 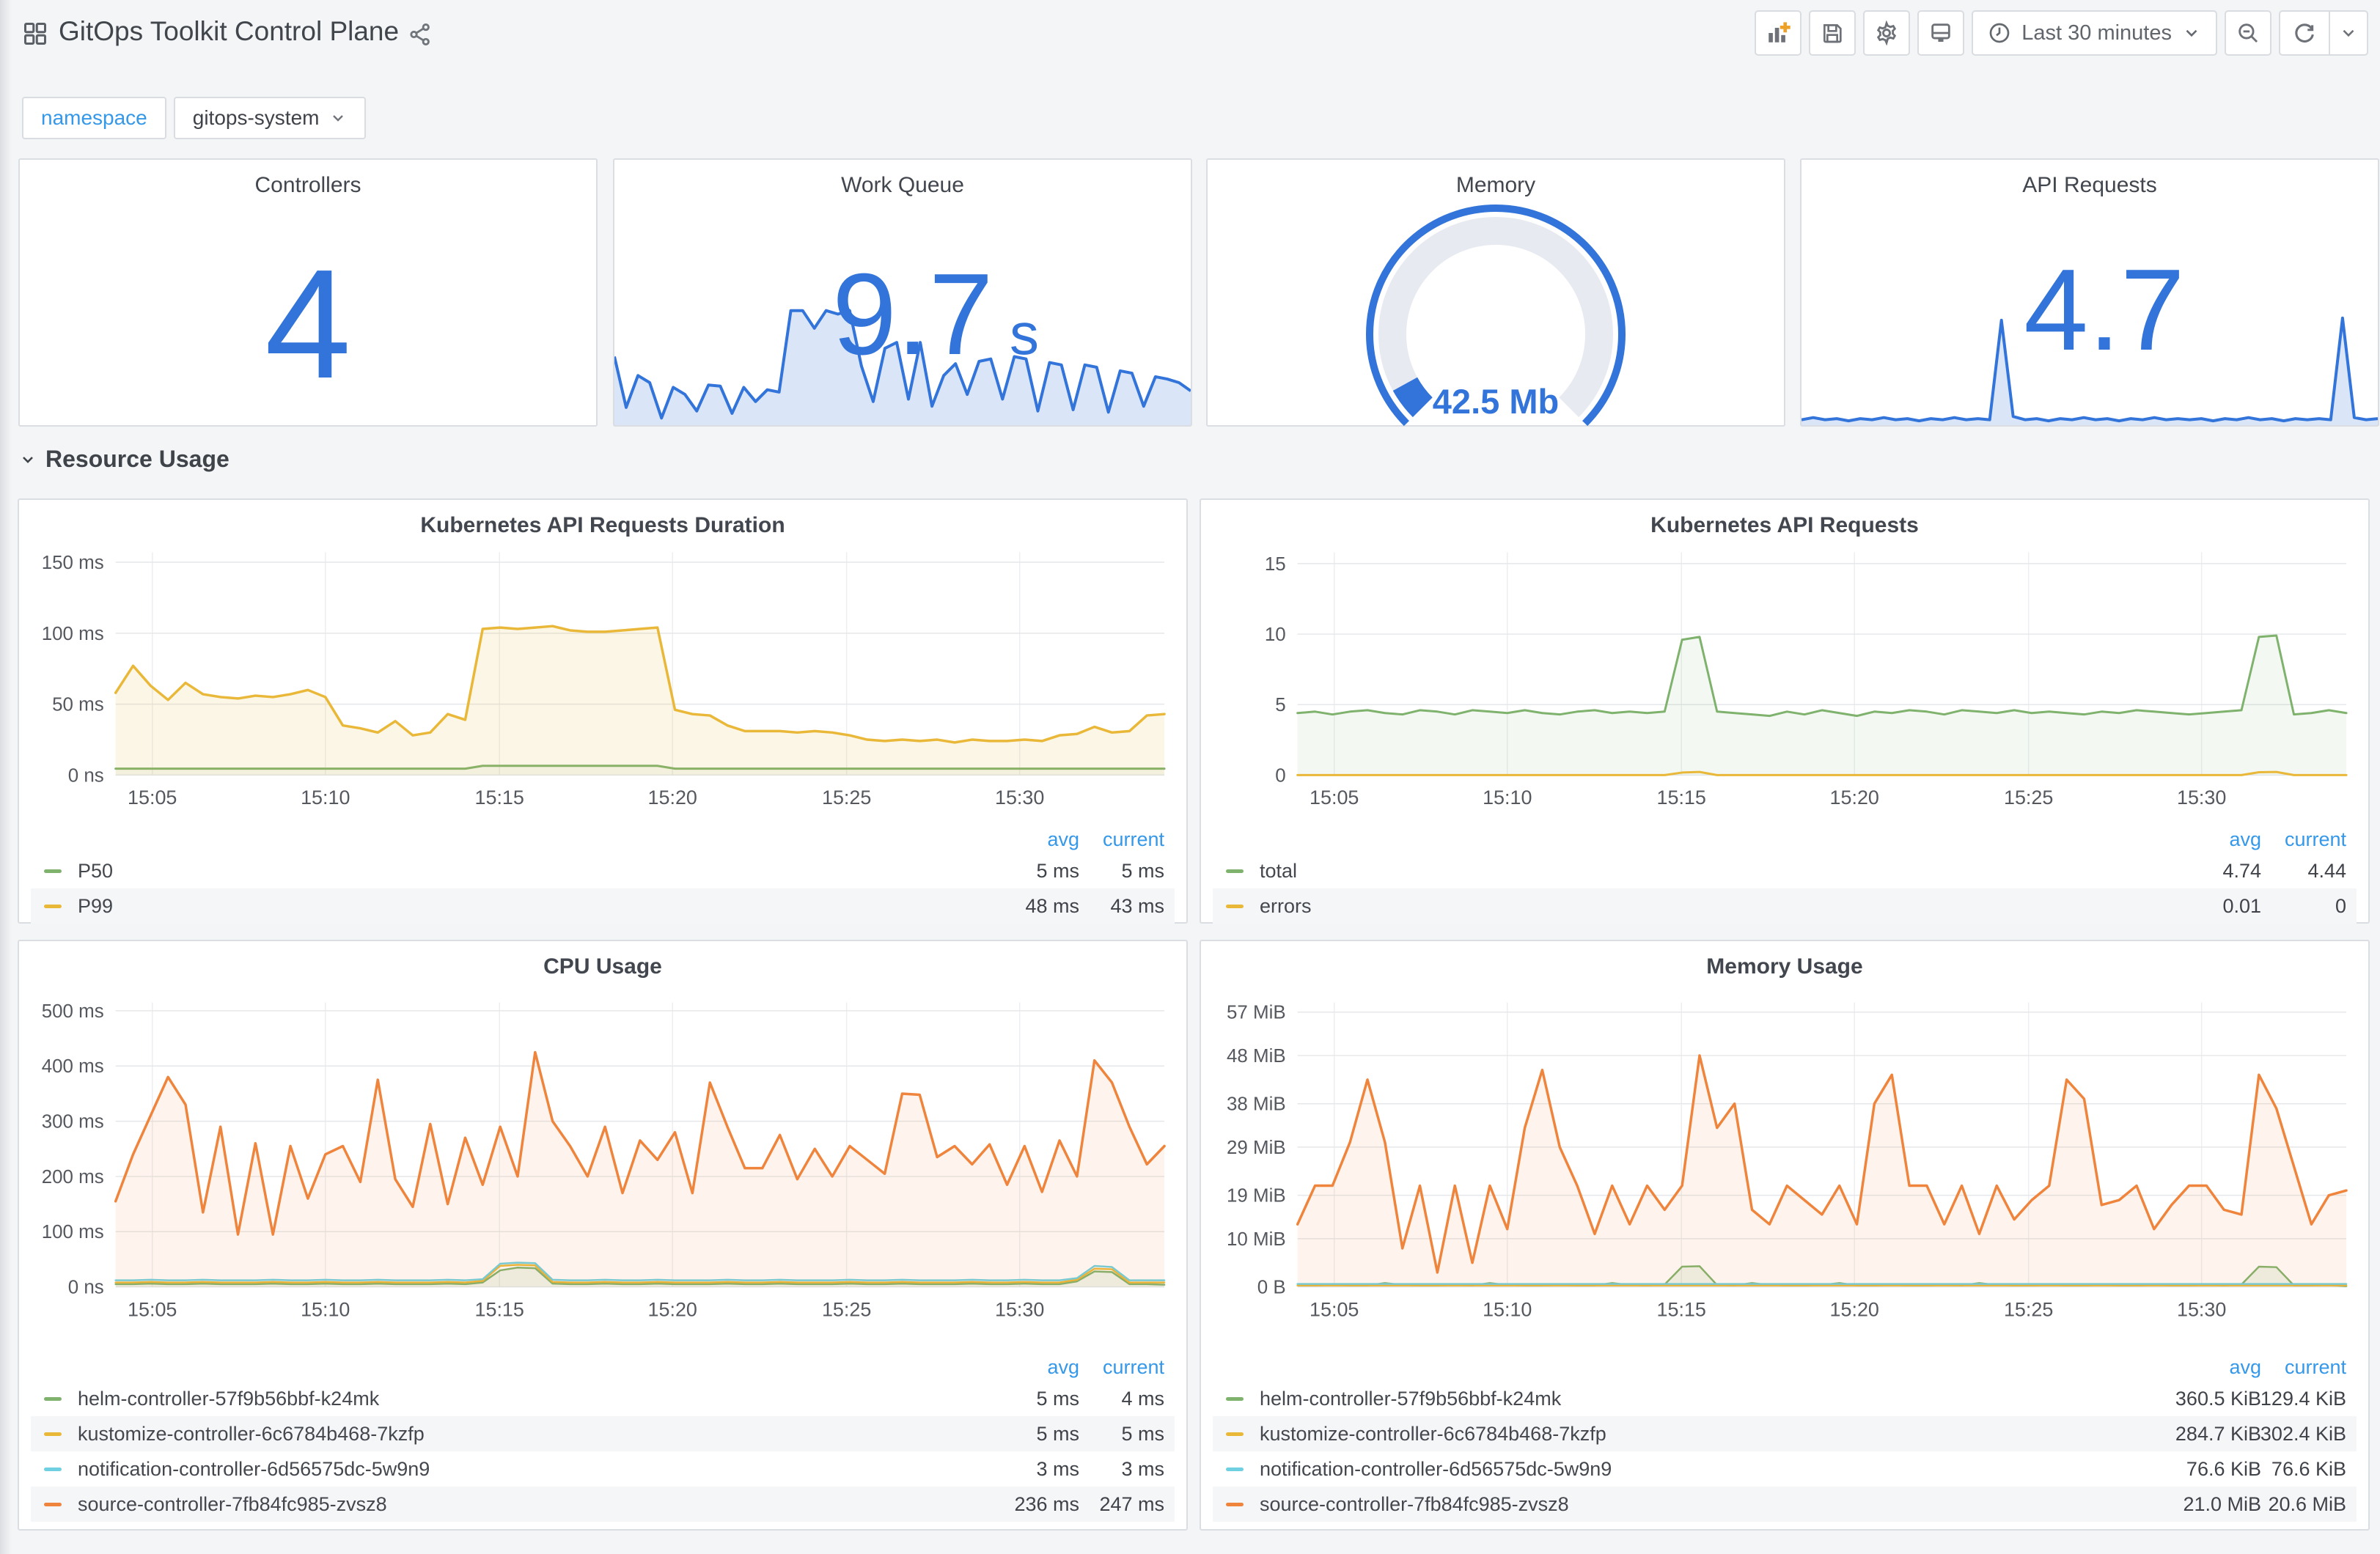 What do you see at coordinates (73, 1177) in the screenshot?
I see `svg-text: 200 ms` at bounding box center [73, 1177].